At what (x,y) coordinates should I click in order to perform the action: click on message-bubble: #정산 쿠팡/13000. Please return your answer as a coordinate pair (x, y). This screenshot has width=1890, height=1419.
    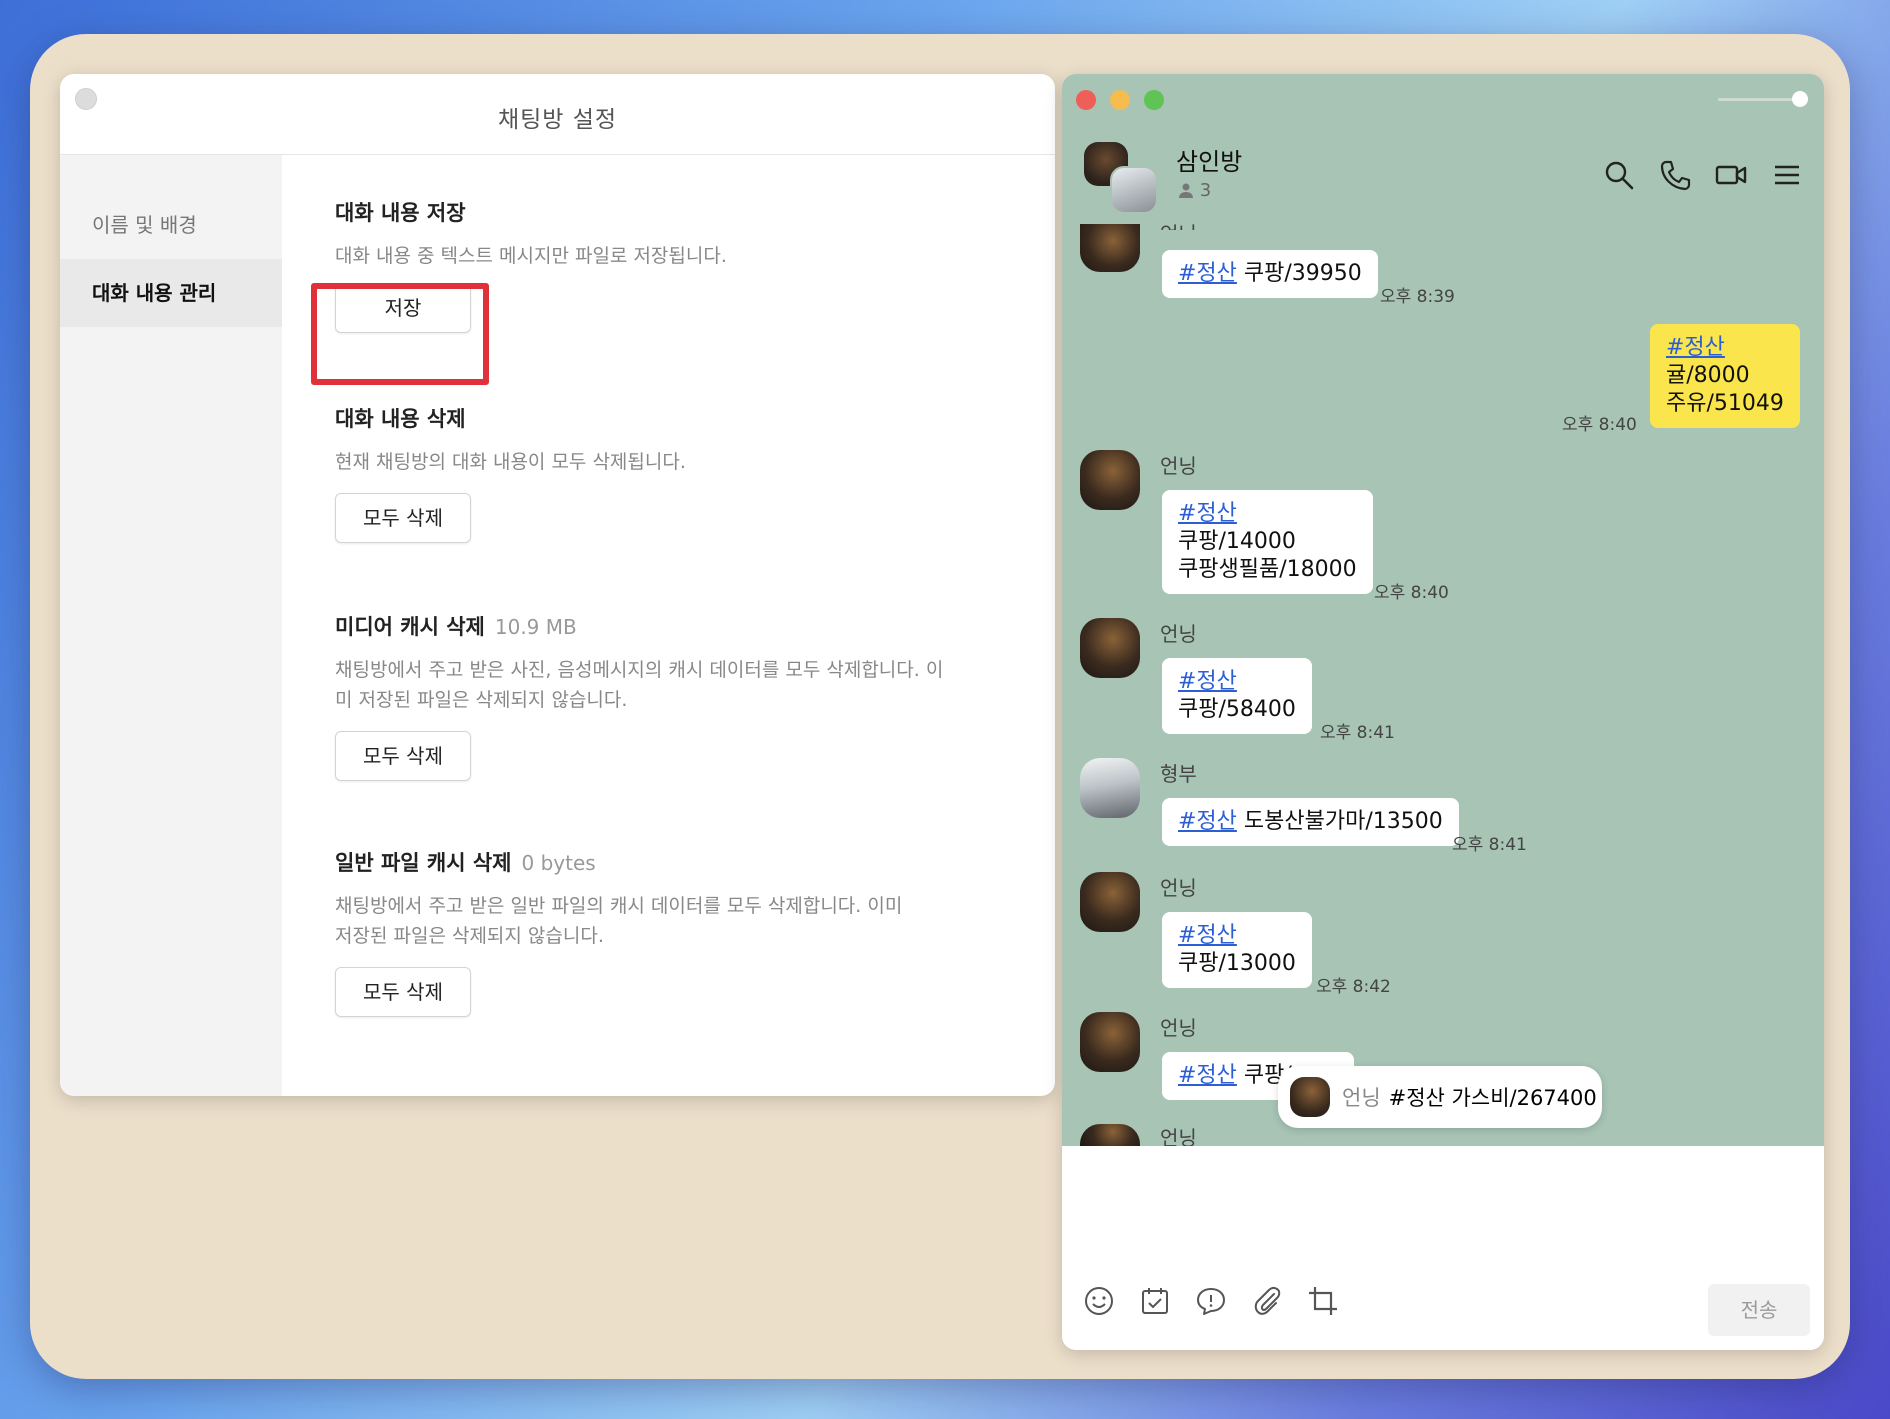
    Looking at the image, I should click on (1237, 950).